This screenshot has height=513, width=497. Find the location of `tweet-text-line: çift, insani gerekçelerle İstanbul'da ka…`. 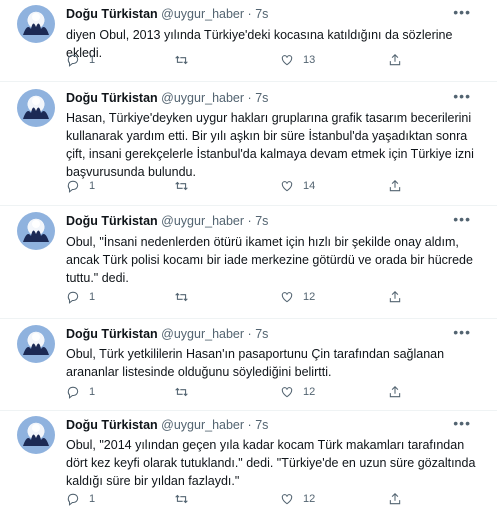

tweet-text-line: çift, insani gerekçelerle İstanbul'da ka… is located at coordinates (270, 154).